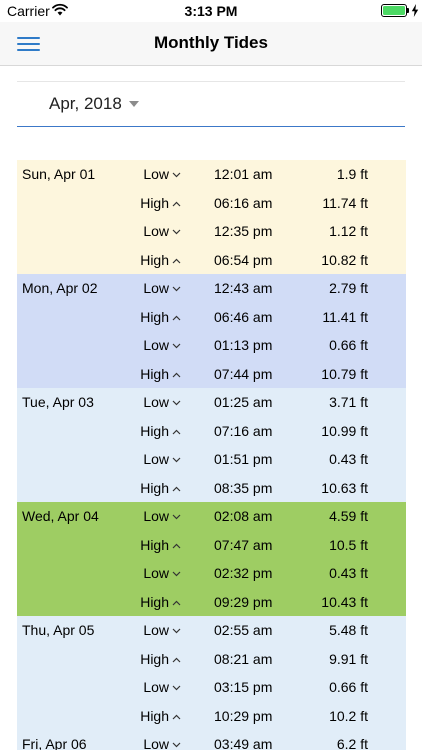 This screenshot has width=422, height=750. I want to click on tide-row: Low 01:51 pm 0.43 ft, so click(211, 459).